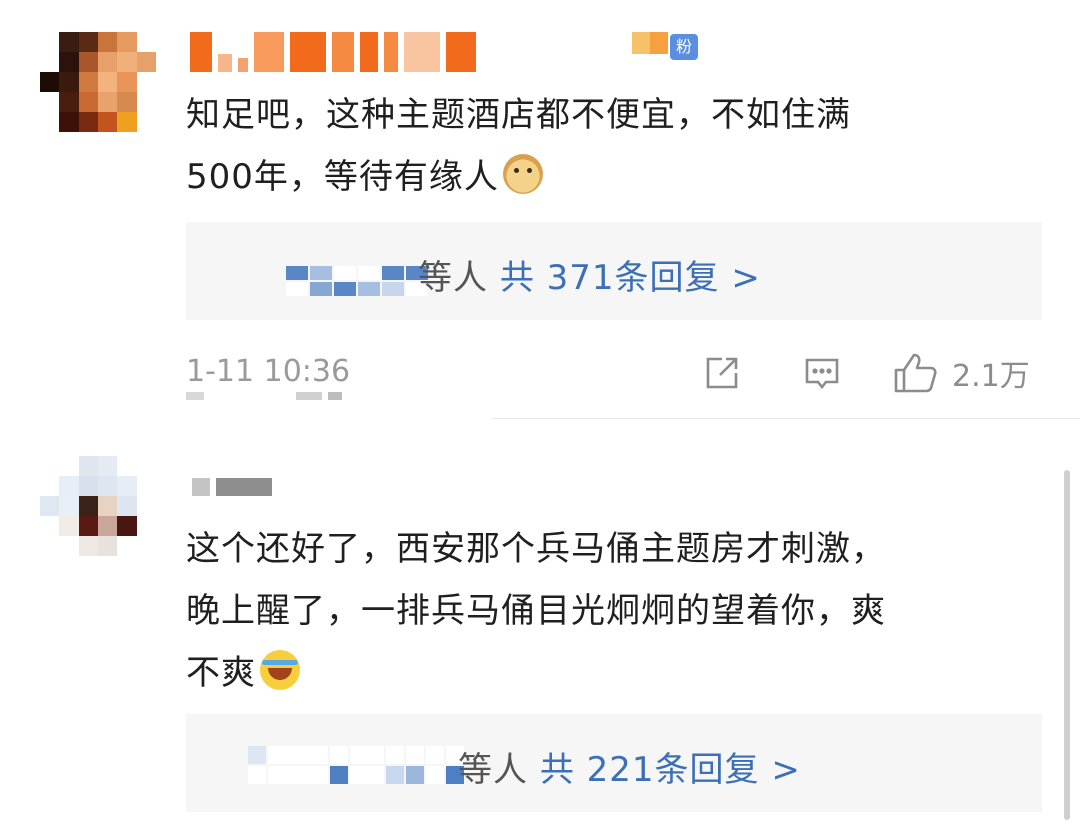  What do you see at coordinates (915, 373) in the screenshot?
I see `thumbs-up-icon` at bounding box center [915, 373].